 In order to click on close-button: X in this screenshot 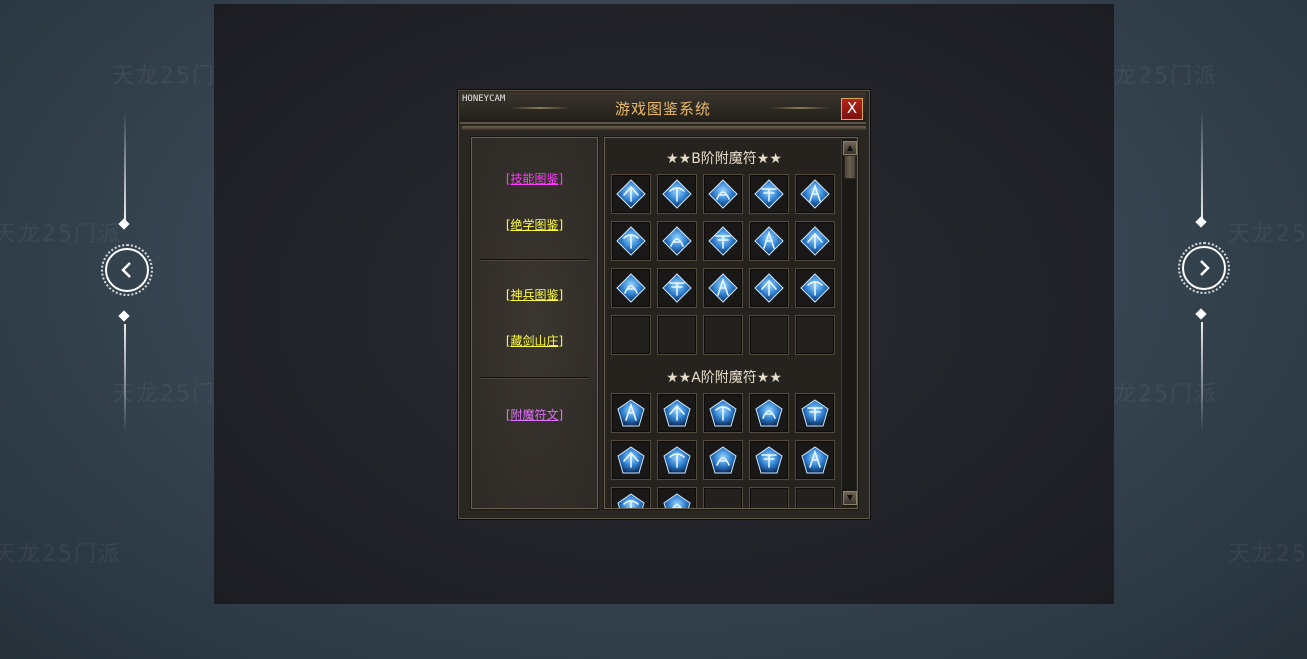, I will do `click(852, 109)`.